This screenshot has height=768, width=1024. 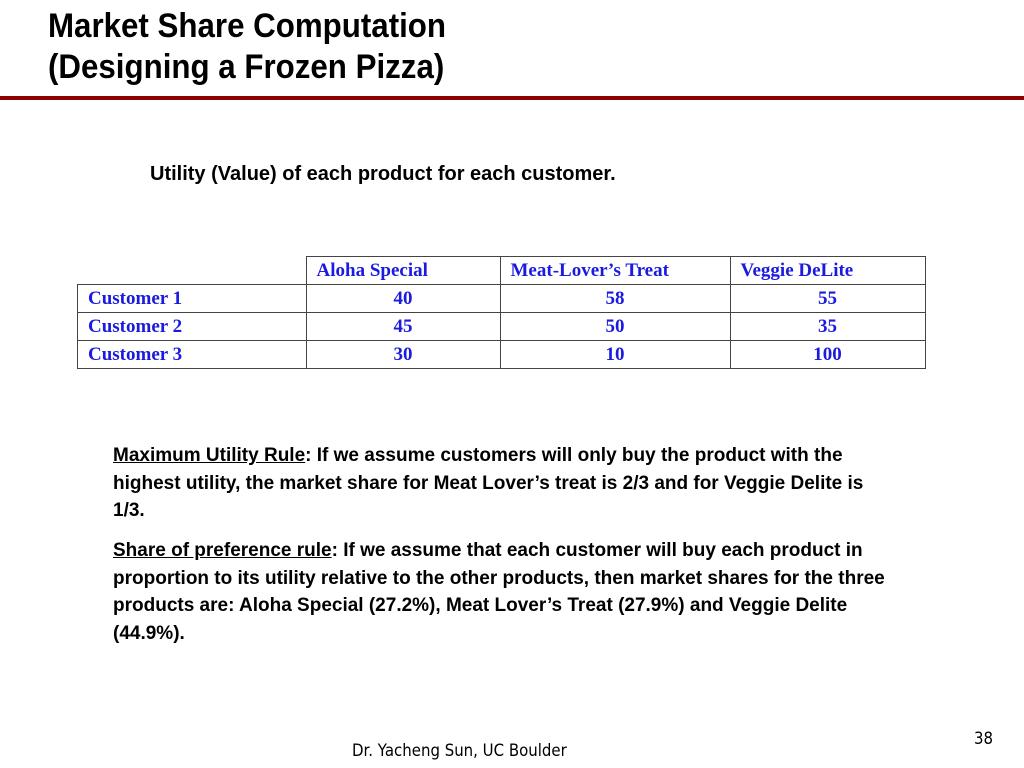 What do you see at coordinates (615, 354) in the screenshot?
I see `cell-value: 10` at bounding box center [615, 354].